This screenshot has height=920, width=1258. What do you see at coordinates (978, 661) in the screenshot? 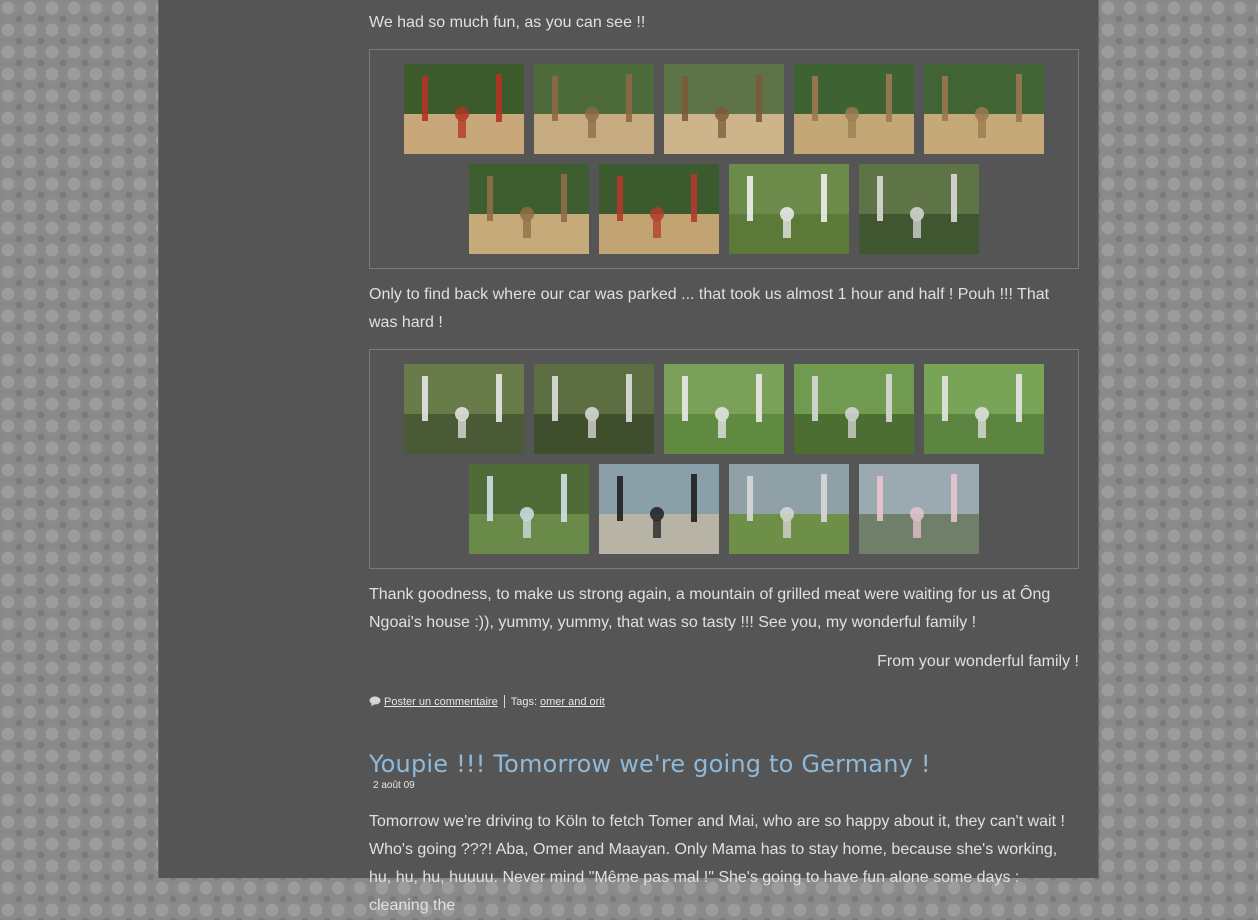
I see `post-signoff: From your wonderful family !` at bounding box center [978, 661].